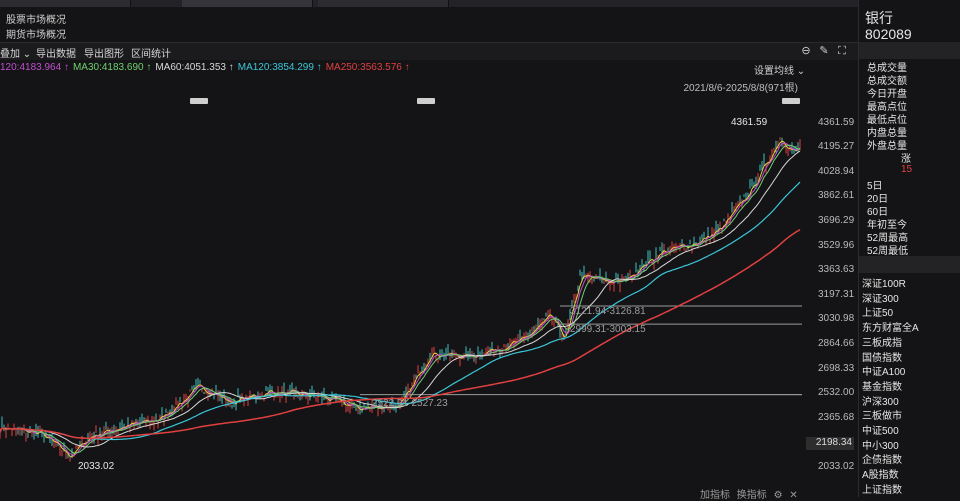 This screenshot has height=501, width=960. What do you see at coordinates (879, 18) in the screenshot?
I see `stock-name: 银行` at bounding box center [879, 18].